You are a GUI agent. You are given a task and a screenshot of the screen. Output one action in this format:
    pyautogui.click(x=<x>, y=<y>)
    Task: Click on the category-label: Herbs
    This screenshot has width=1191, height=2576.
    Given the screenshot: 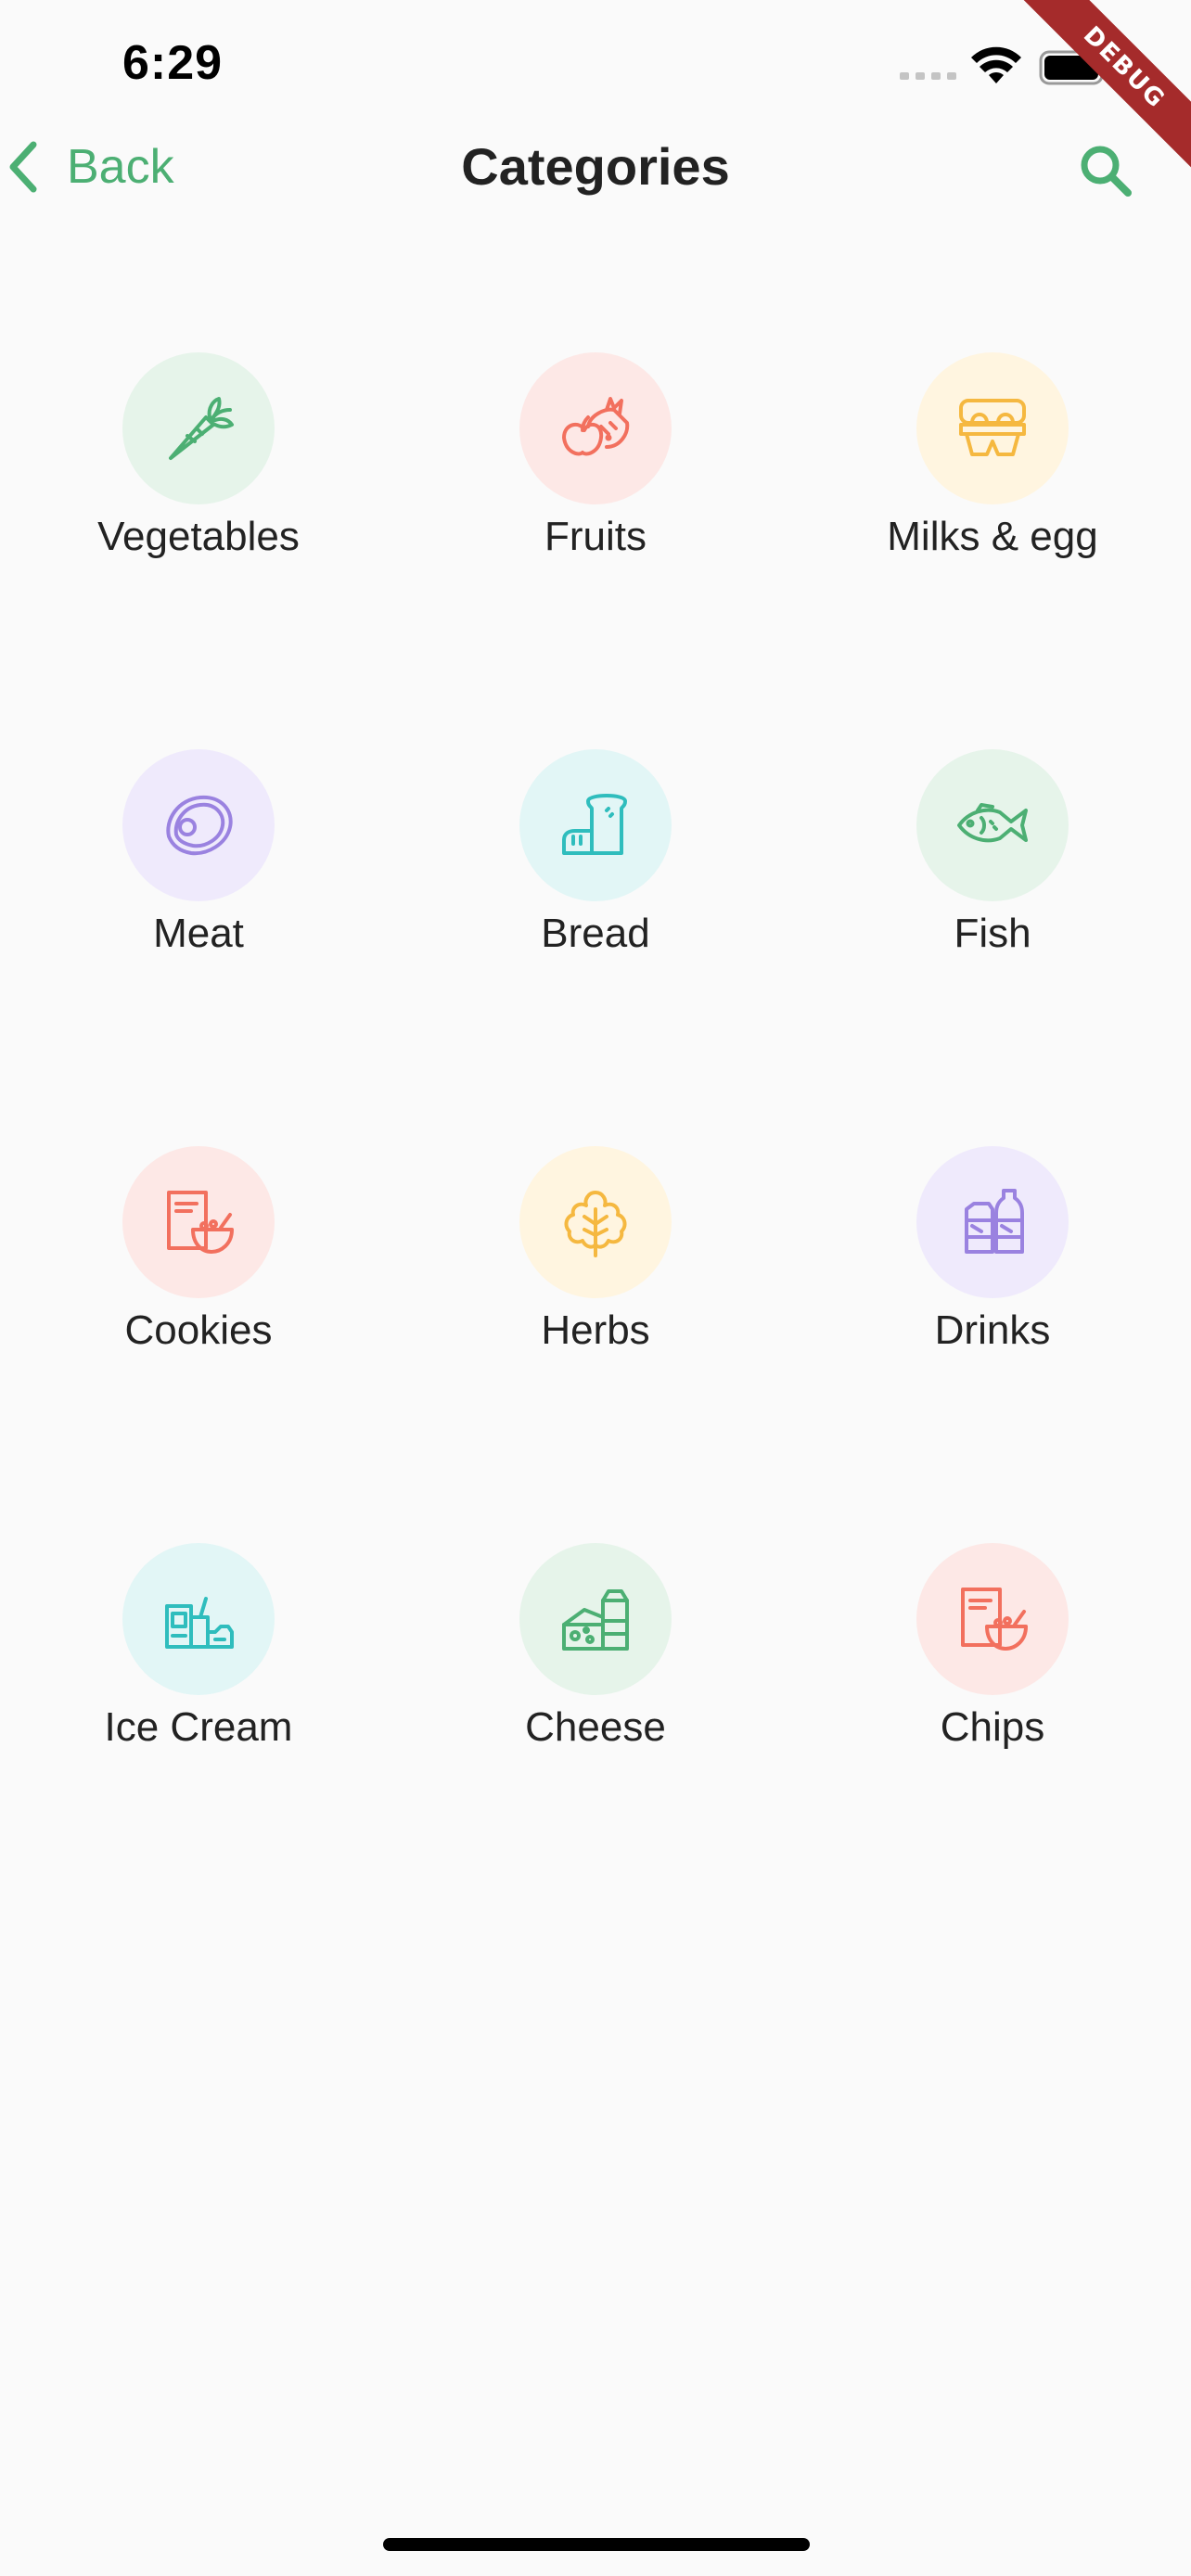 What is the action you would take?
    pyautogui.click(x=595, y=1330)
    